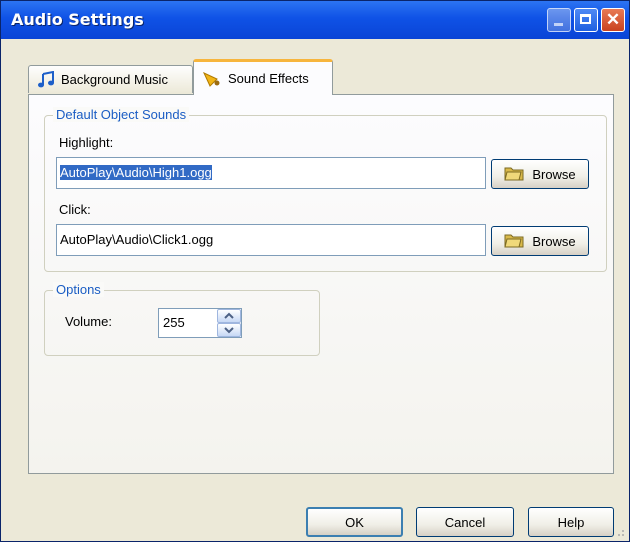 This screenshot has width=630, height=542. I want to click on maximize-button, so click(586, 20).